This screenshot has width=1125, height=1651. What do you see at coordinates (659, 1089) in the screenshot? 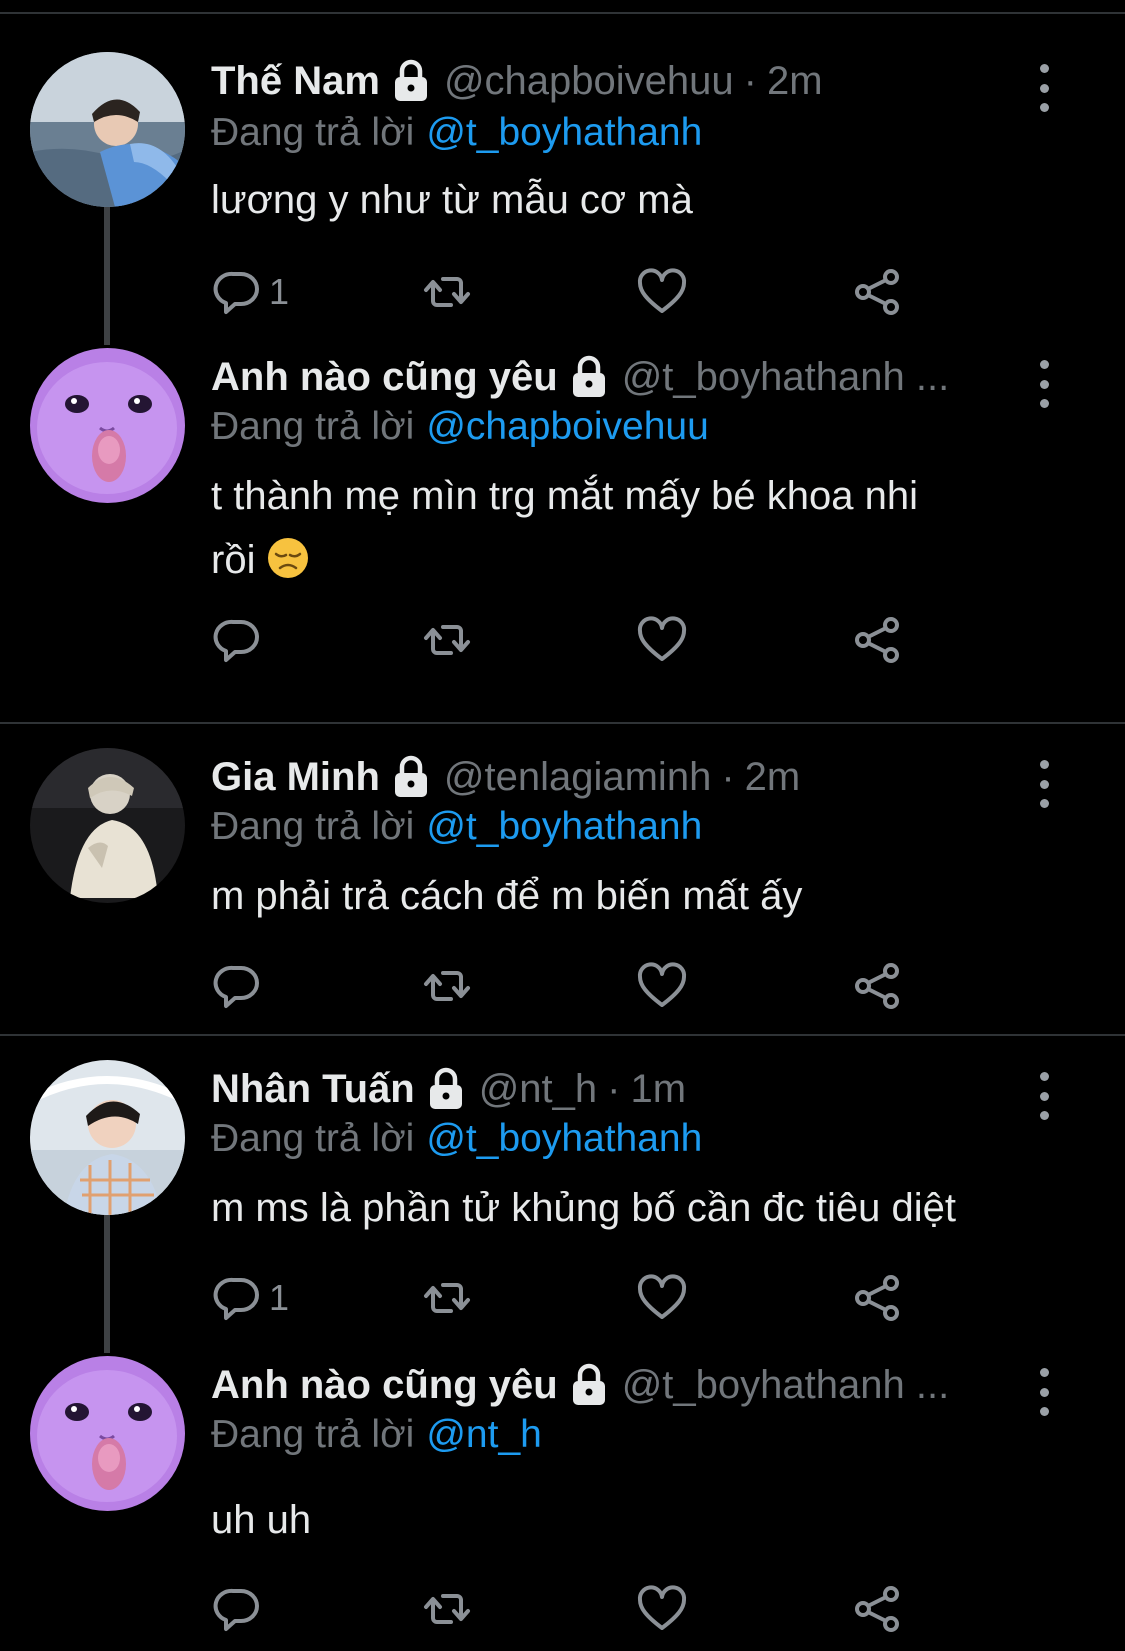
I see `timestamp: 1m` at bounding box center [659, 1089].